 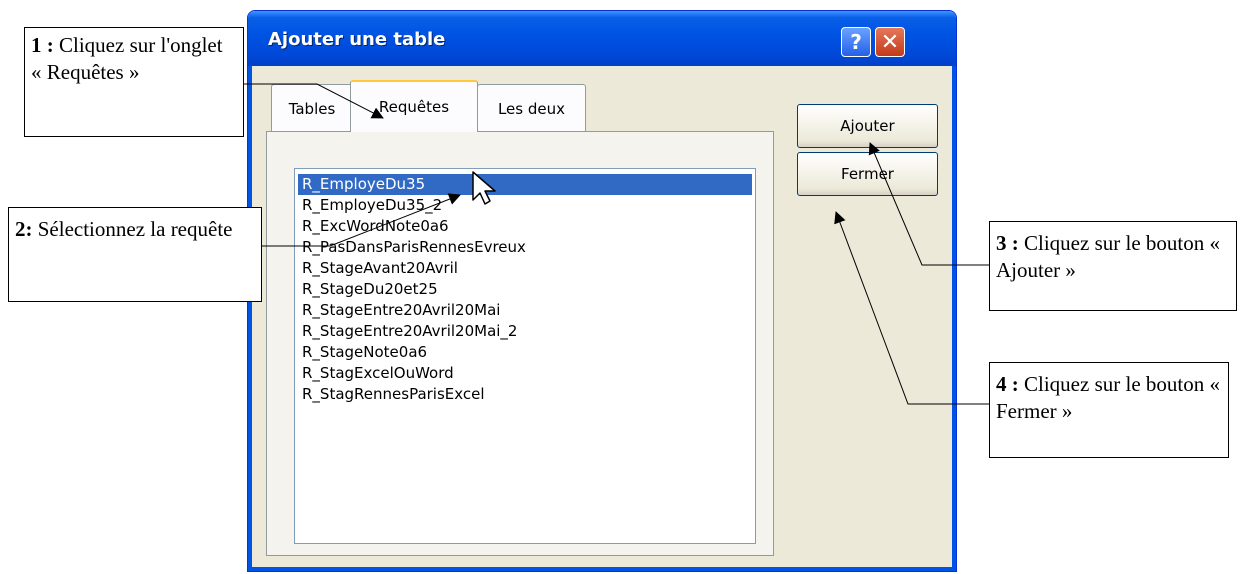 I want to click on callout-step4-number: 4 :, so click(x=1007, y=384).